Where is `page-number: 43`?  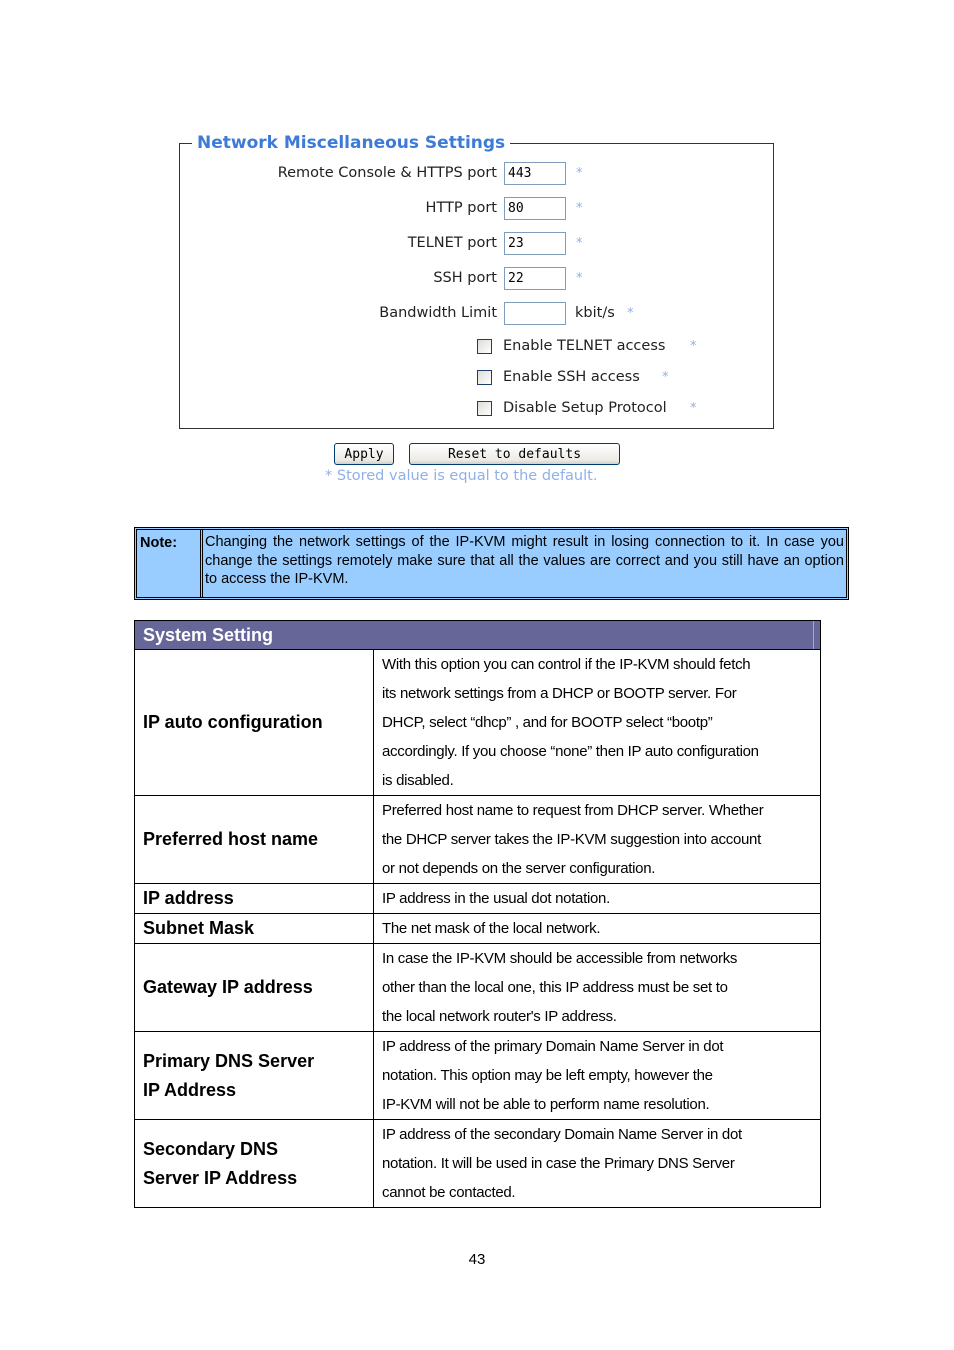
page-number: 43 is located at coordinates (477, 1259).